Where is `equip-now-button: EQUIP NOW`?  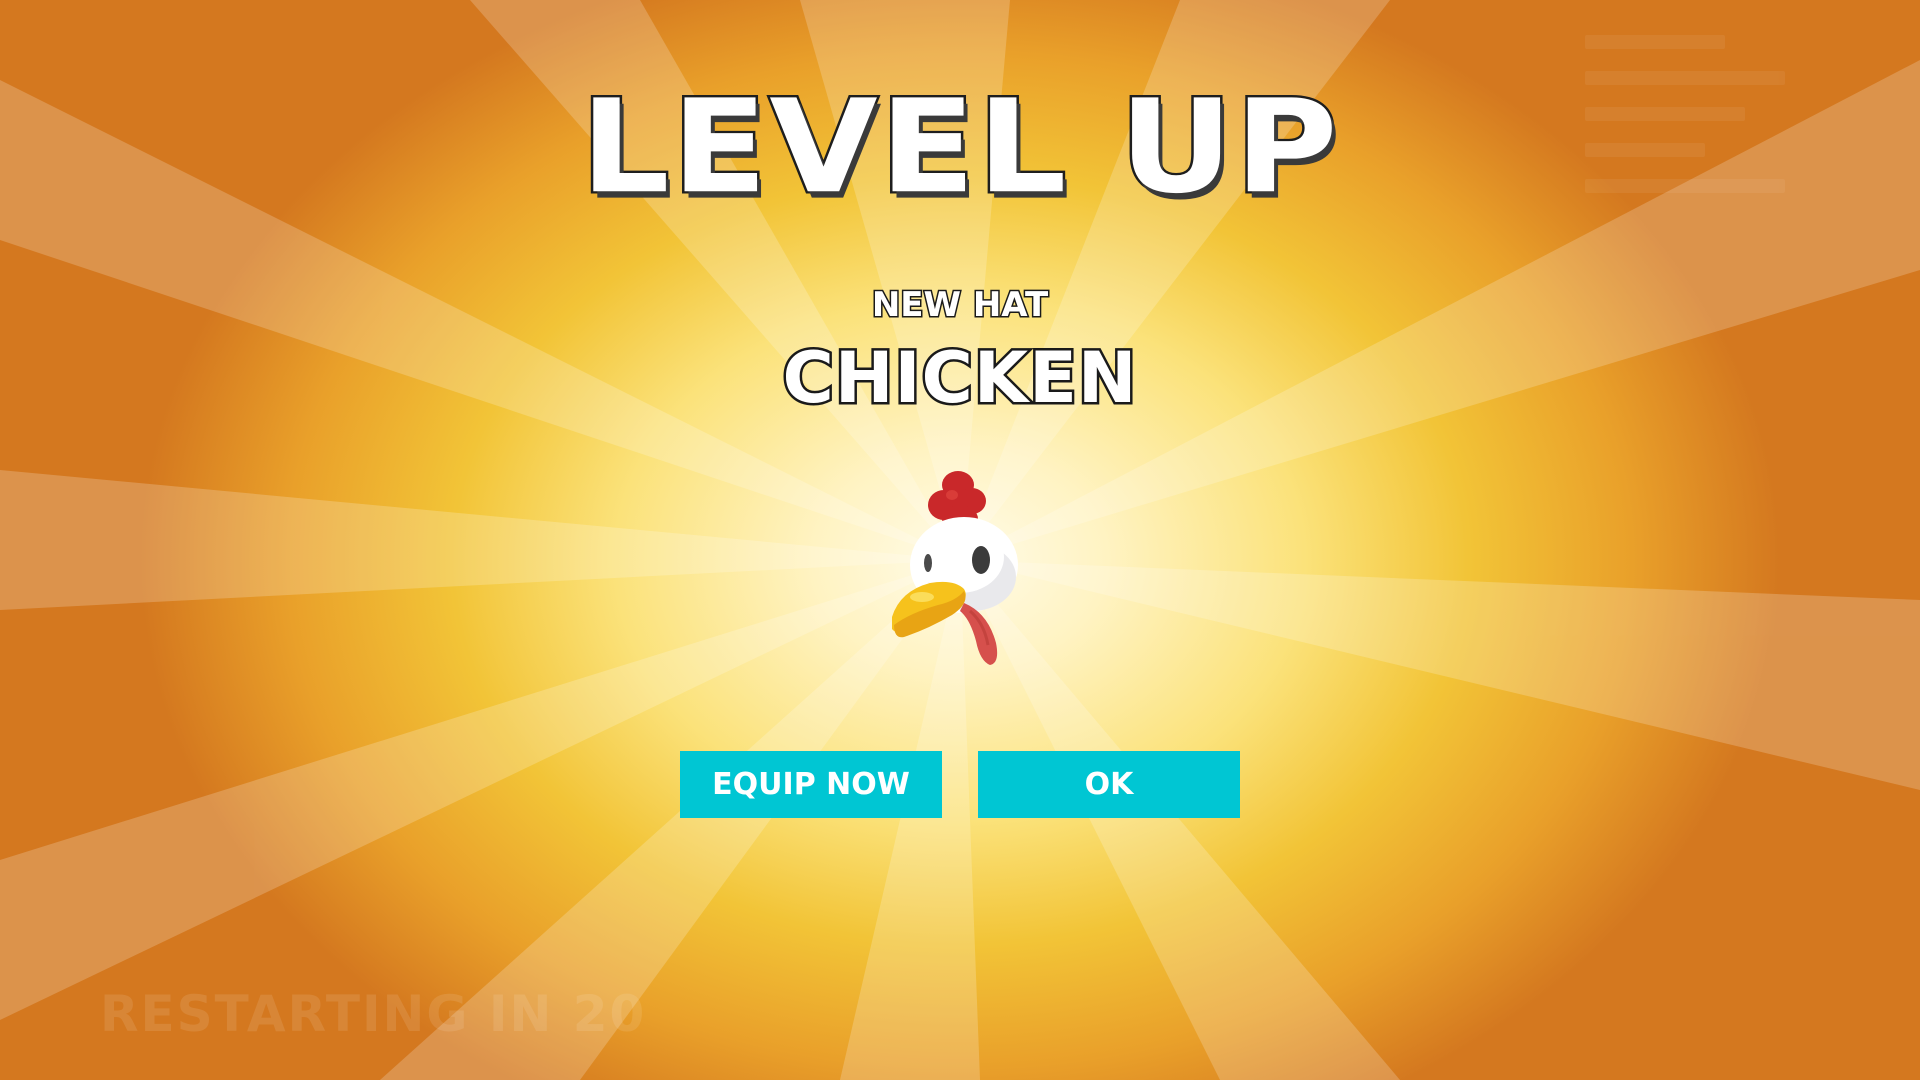
equip-now-button: EQUIP NOW is located at coordinates (811, 784).